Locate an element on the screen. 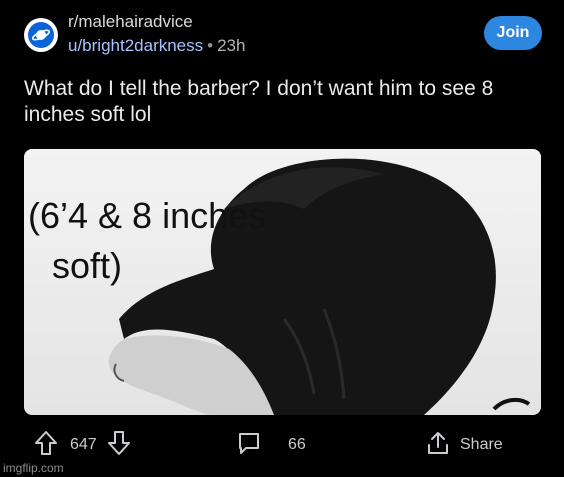 Image resolution: width=564 pixels, height=477 pixels. post-actions: 647 66 Share is located at coordinates (284, 445).